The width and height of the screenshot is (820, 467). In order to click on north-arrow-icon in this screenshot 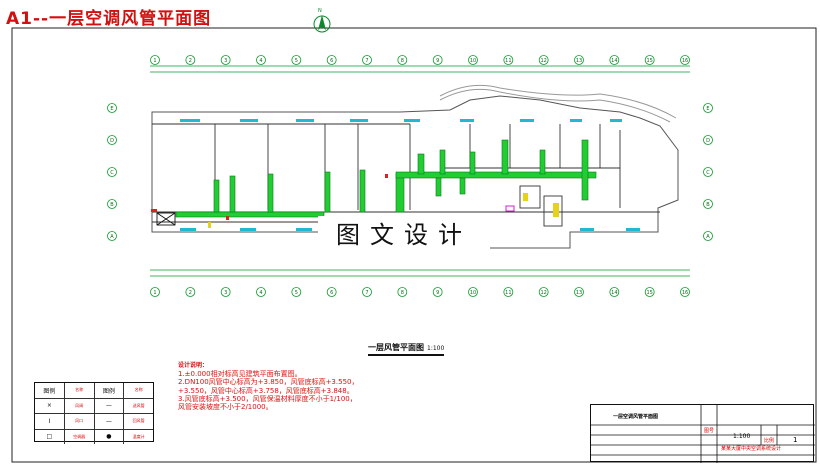, I will do `click(322, 24)`.